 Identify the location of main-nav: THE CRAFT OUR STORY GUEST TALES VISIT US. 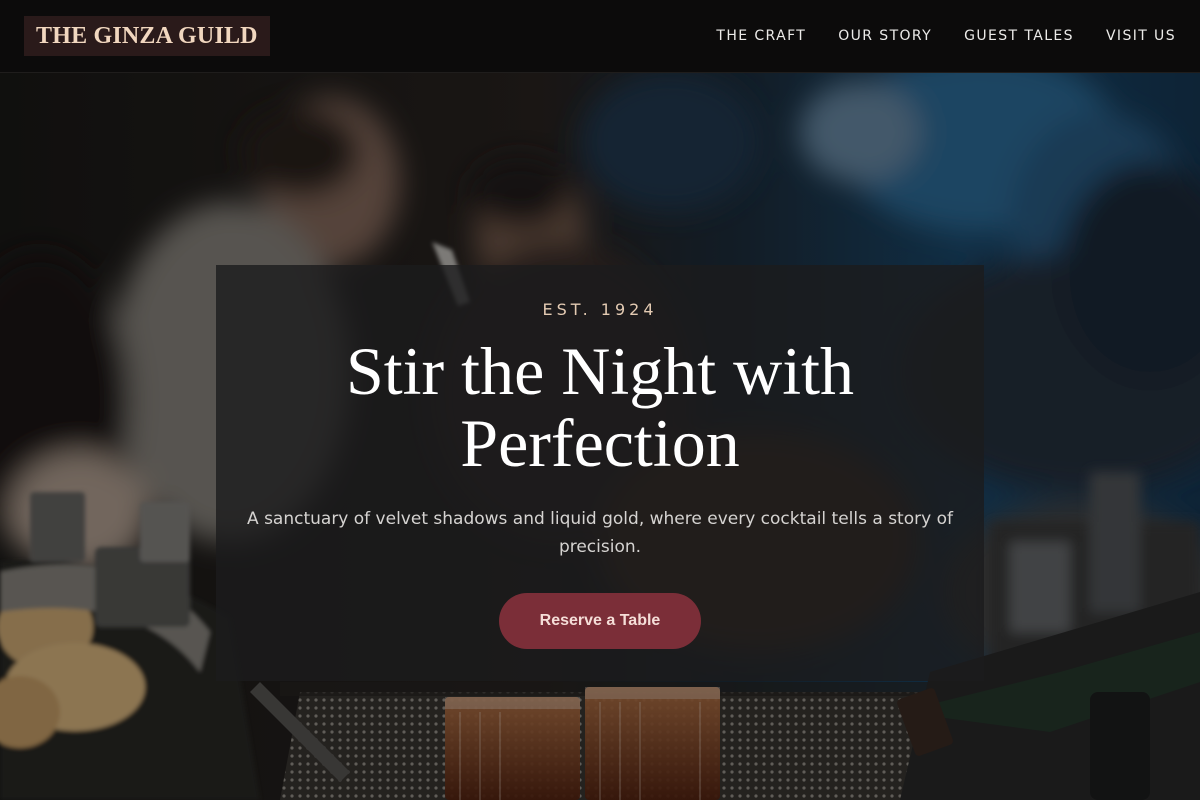
(946, 36).